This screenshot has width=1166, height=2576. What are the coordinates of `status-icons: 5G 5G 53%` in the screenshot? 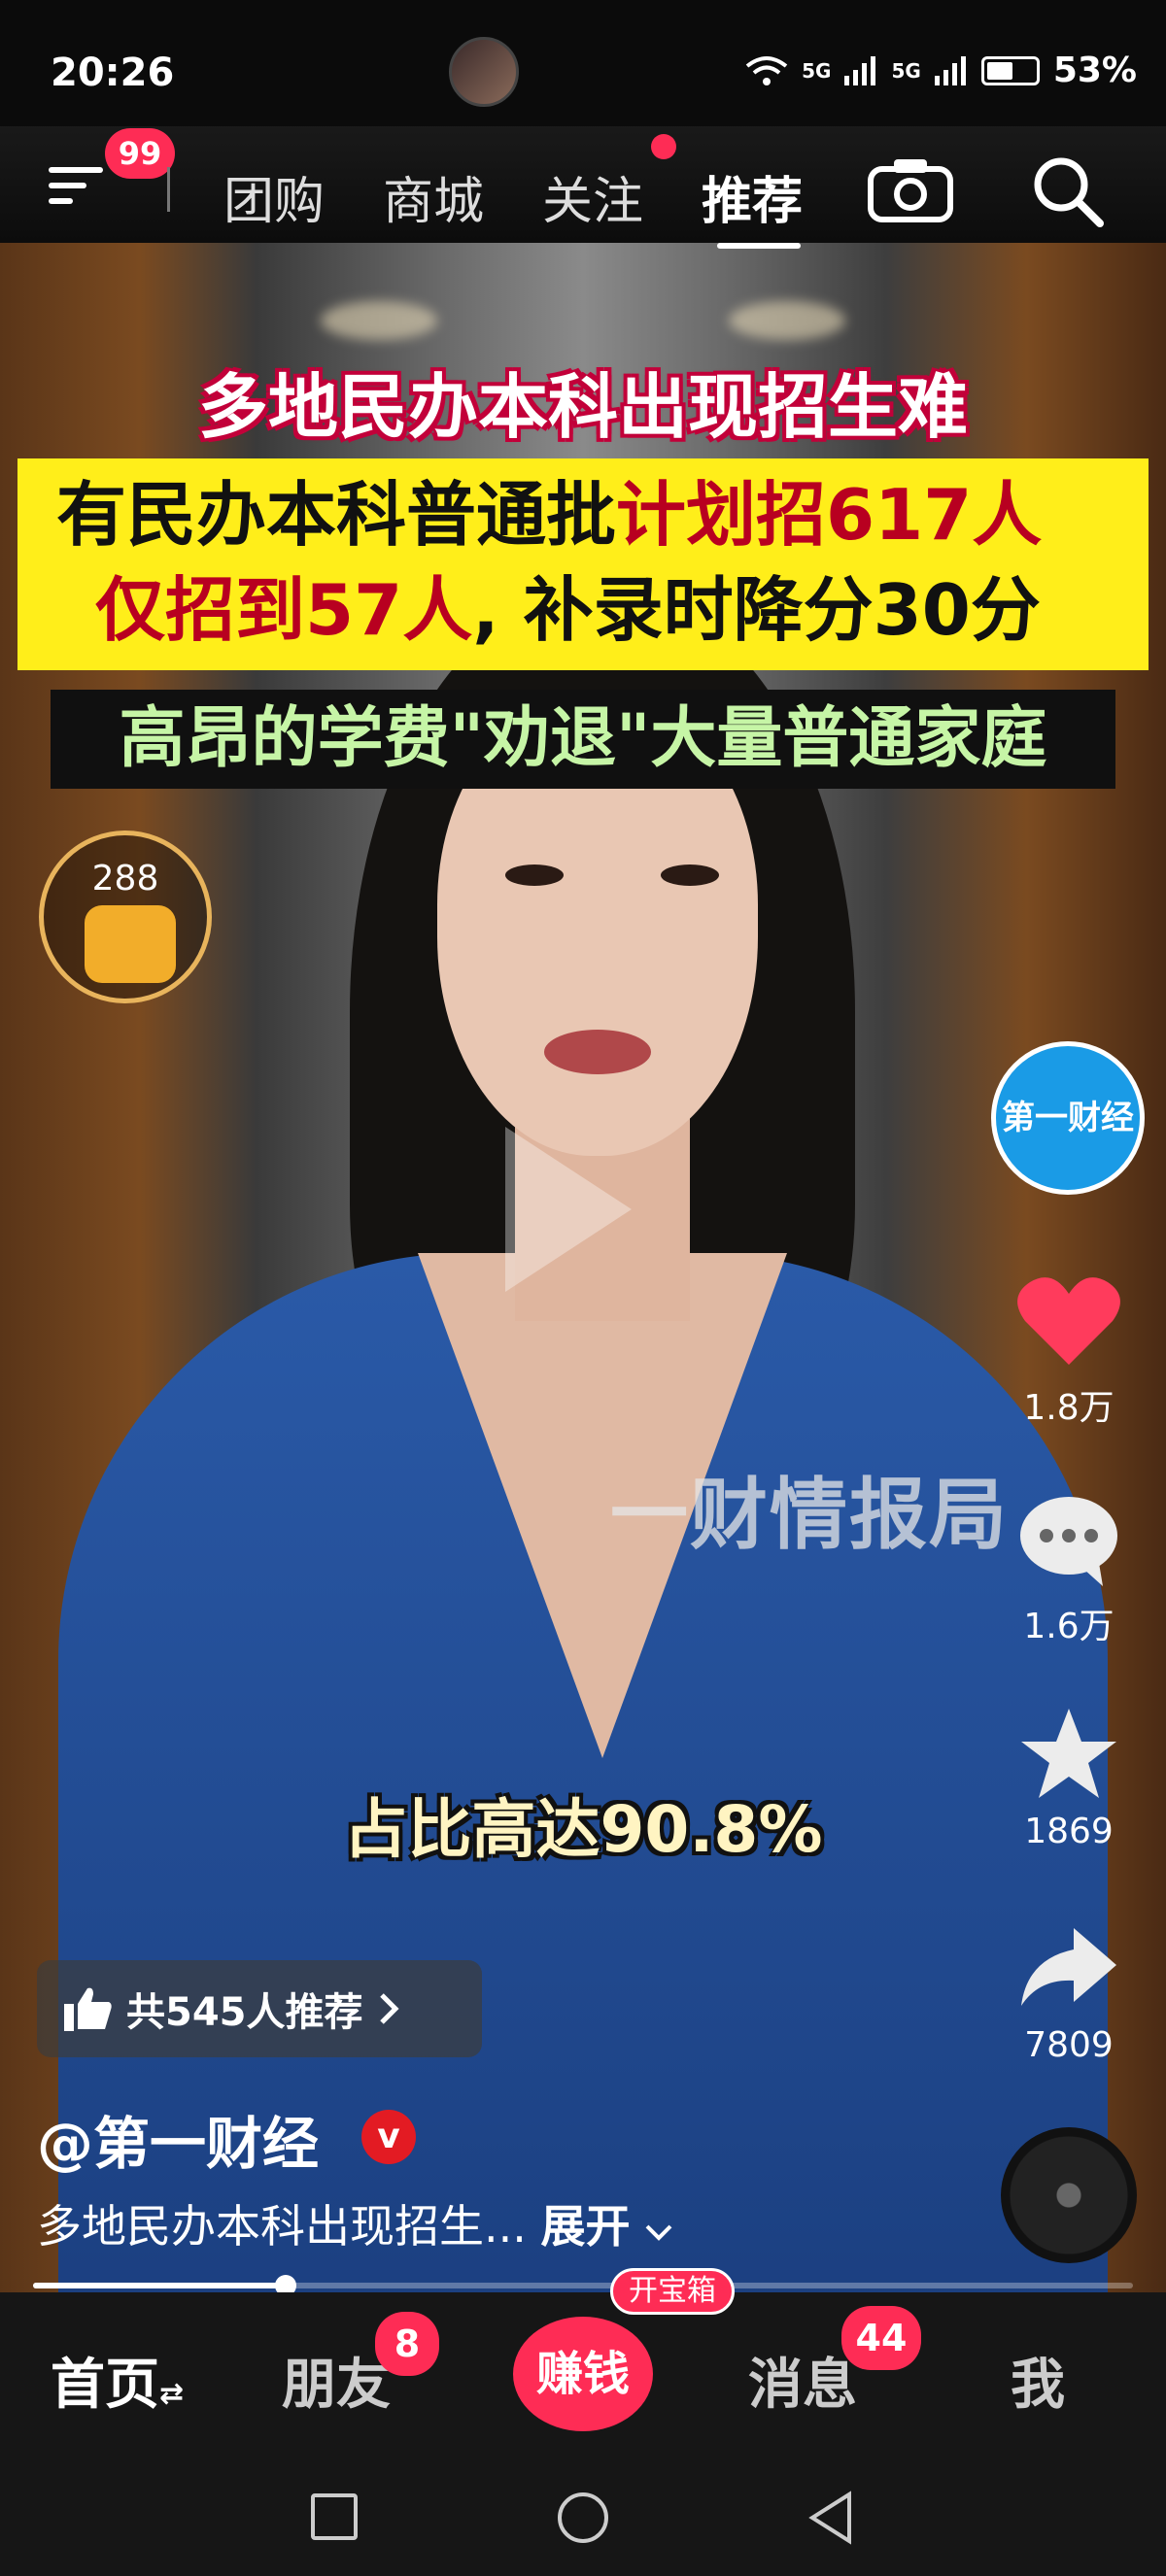 It's located at (941, 70).